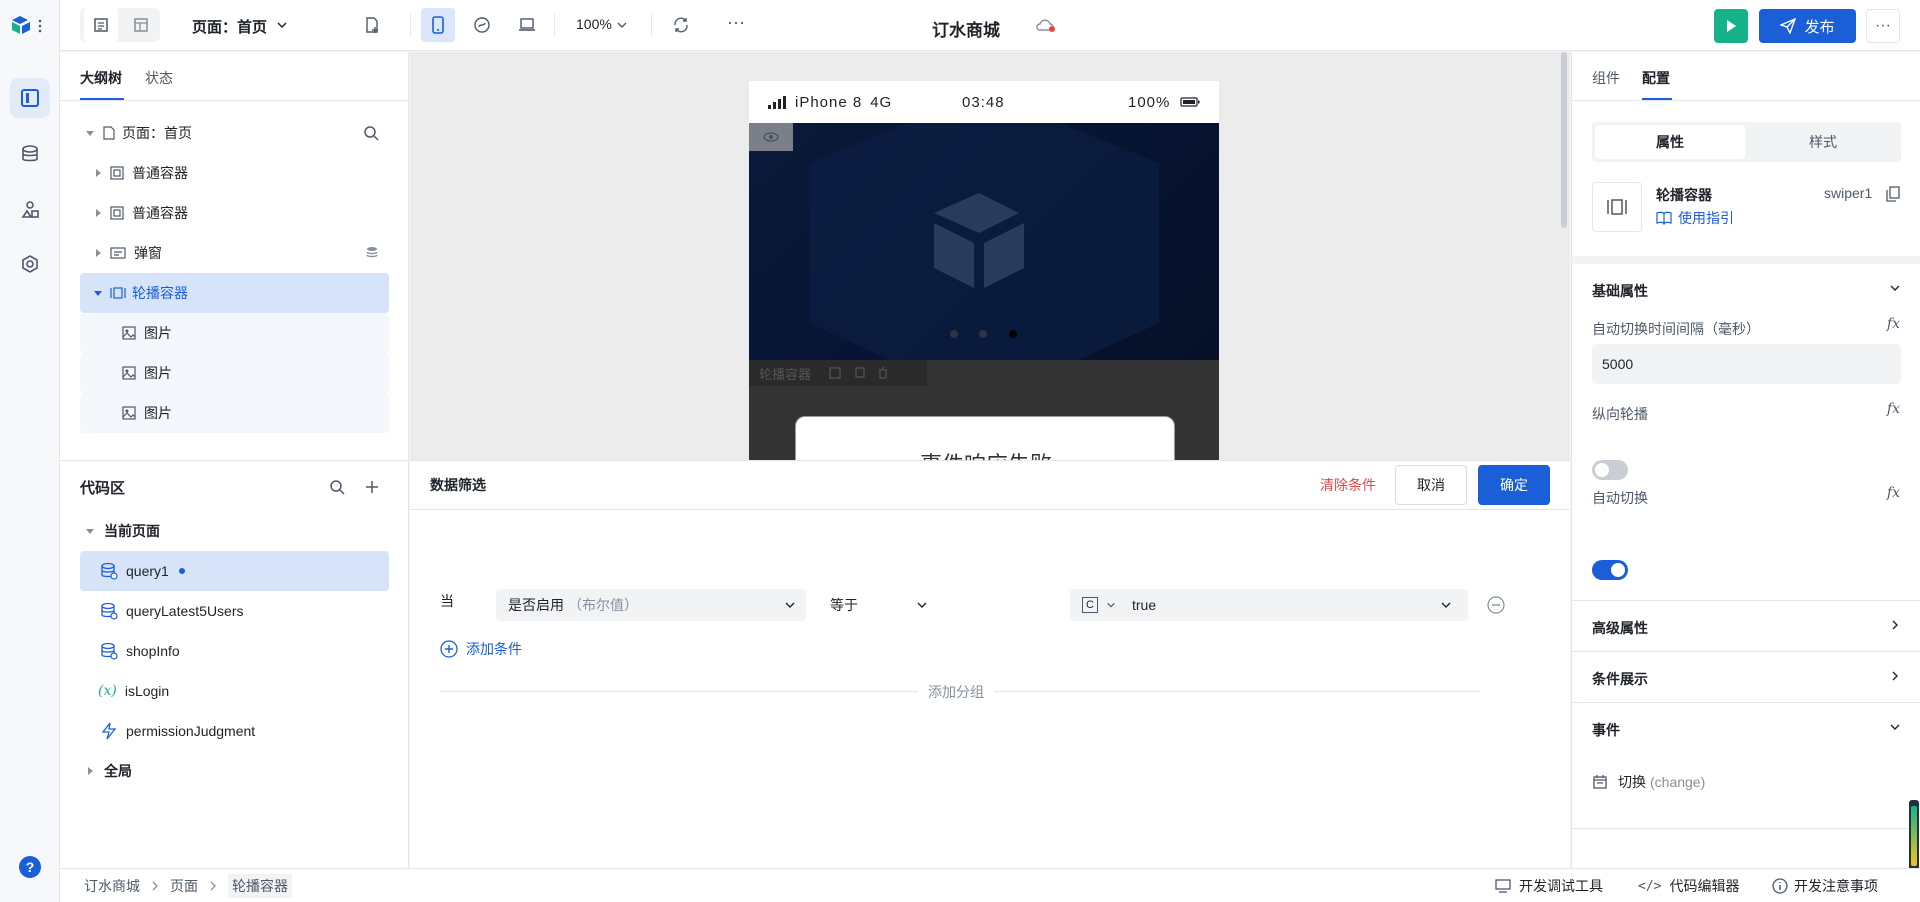 The height and width of the screenshot is (902, 1920). I want to click on interval-input: 5000, so click(1746, 364).